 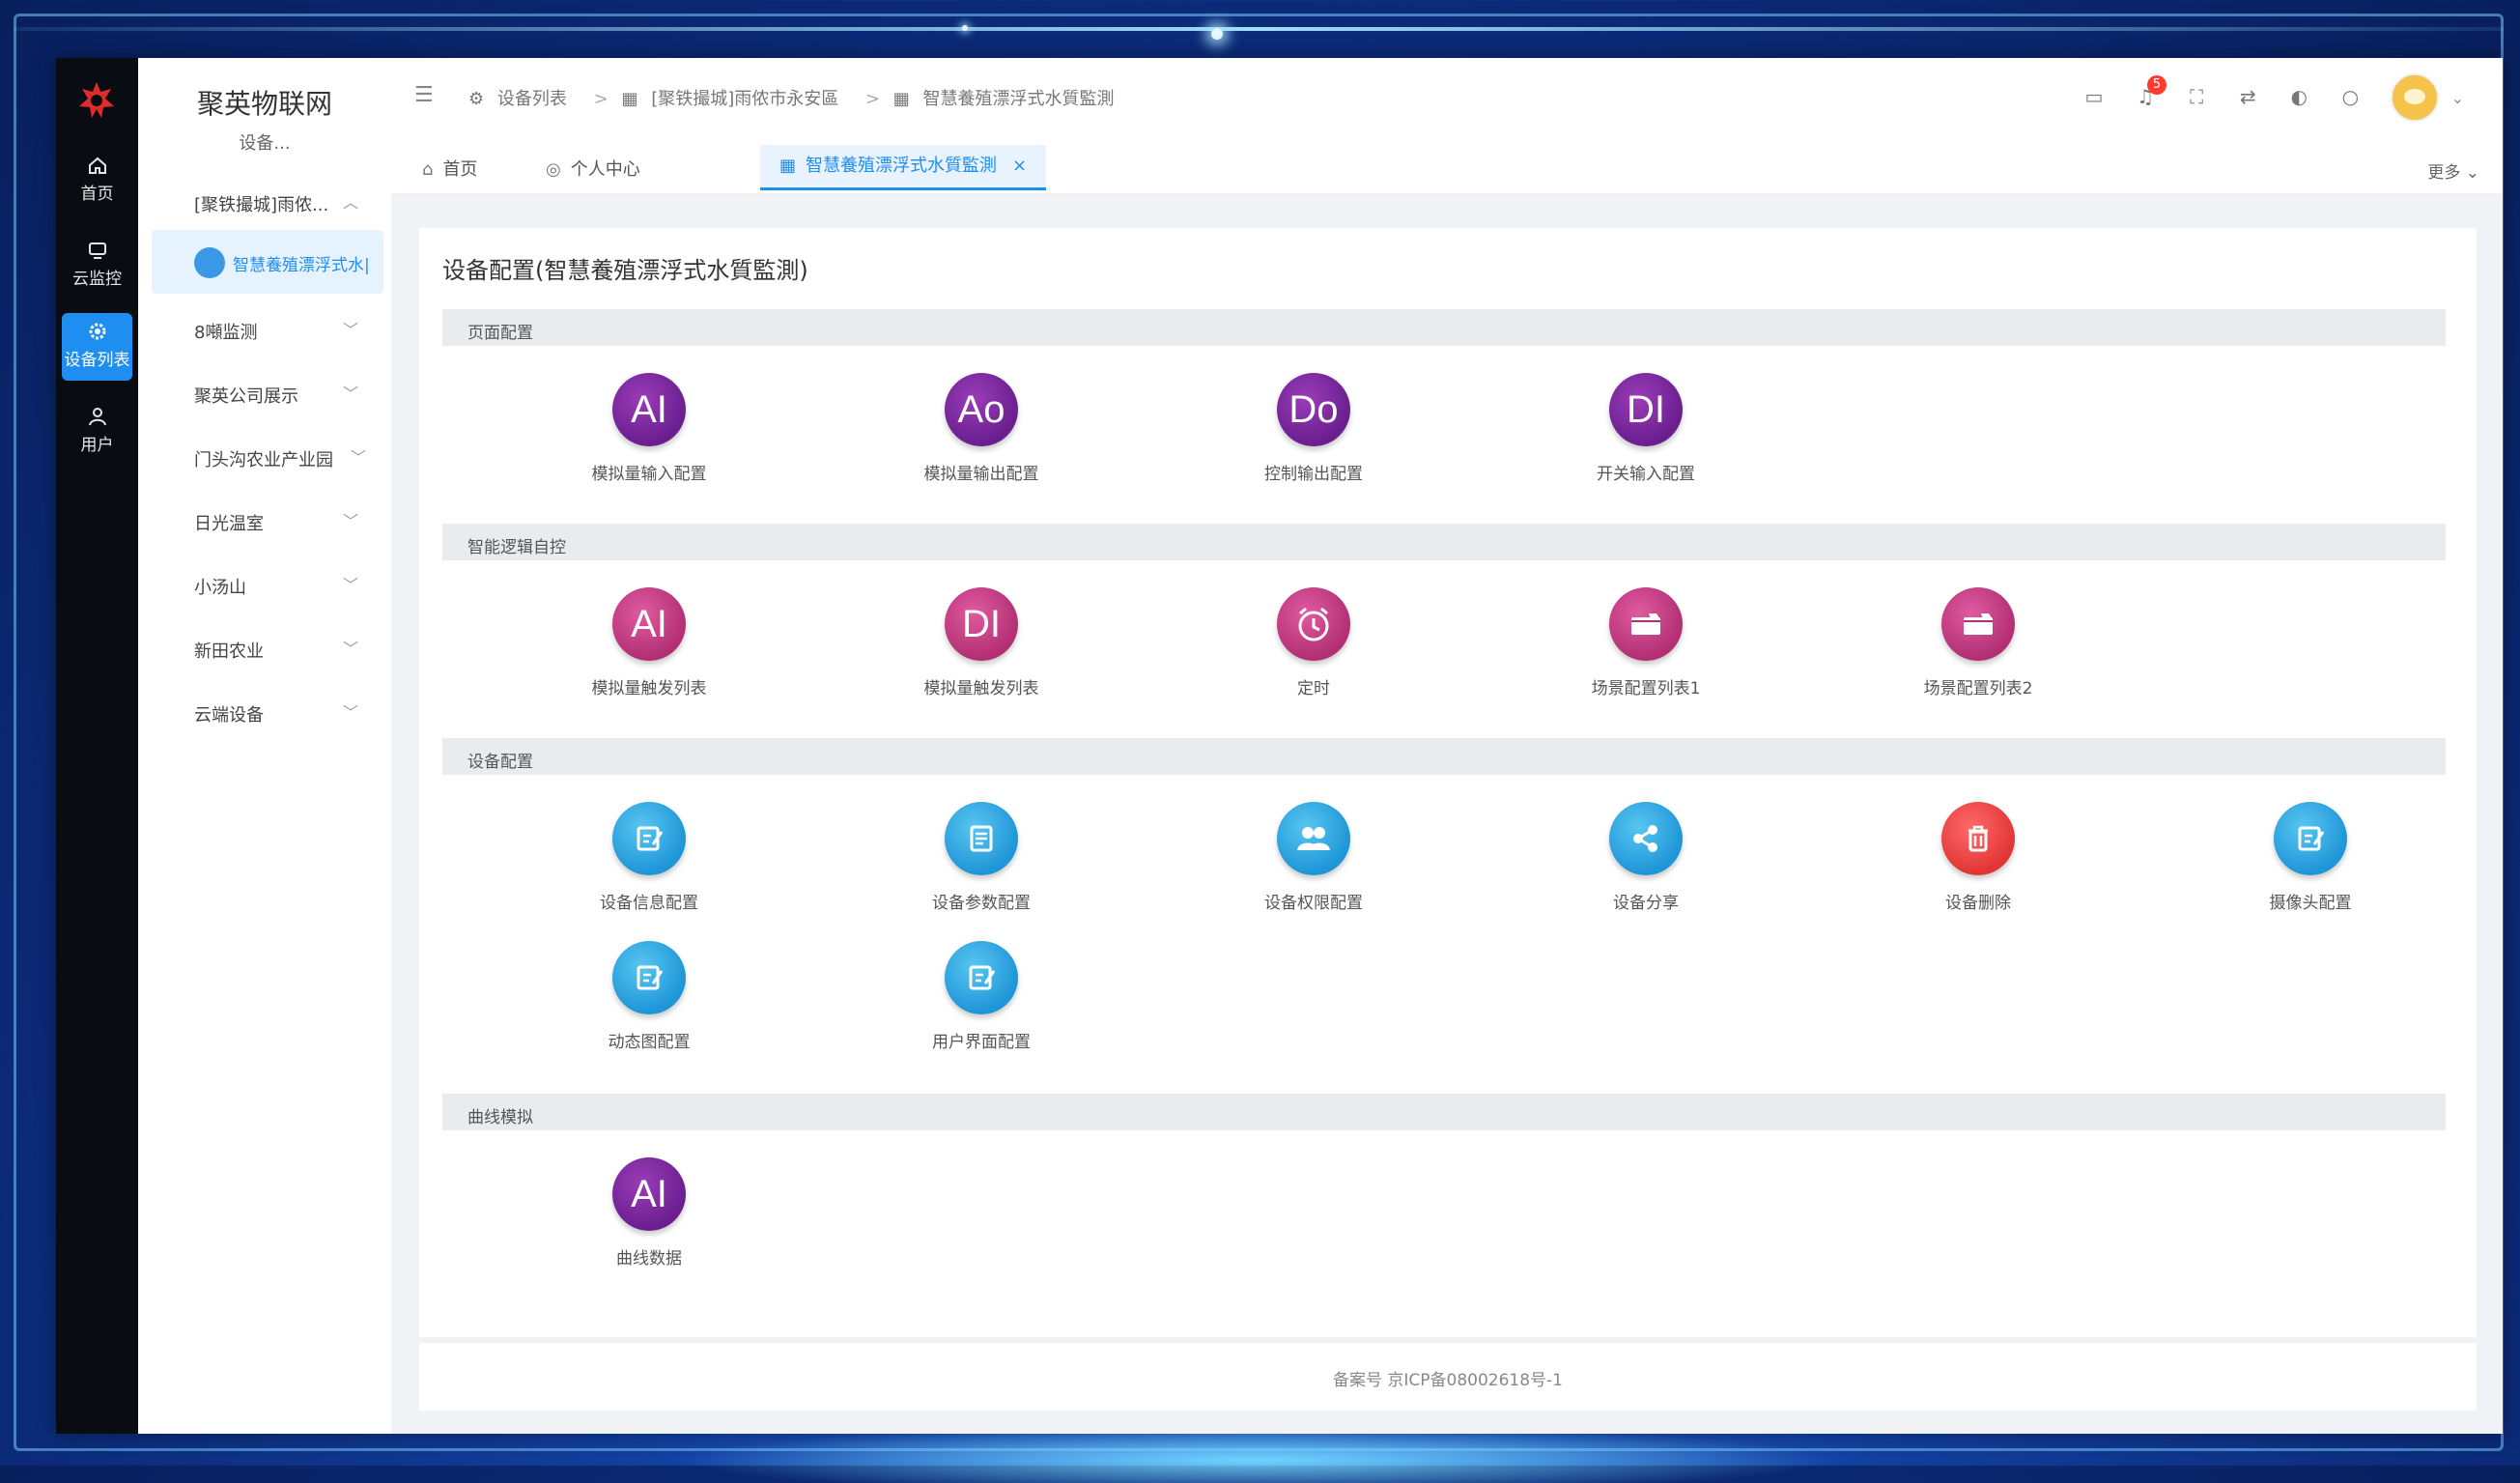 I want to click on close-icon: ×, so click(x=1020, y=166).